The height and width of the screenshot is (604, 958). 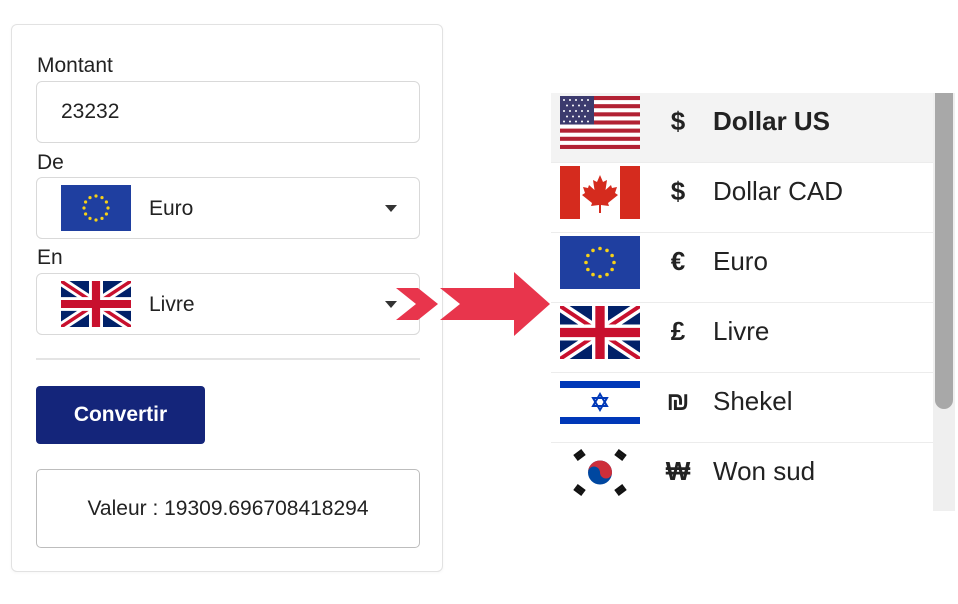 I want to click on currency-option-shekel: ₪ Shekel, so click(x=742, y=408).